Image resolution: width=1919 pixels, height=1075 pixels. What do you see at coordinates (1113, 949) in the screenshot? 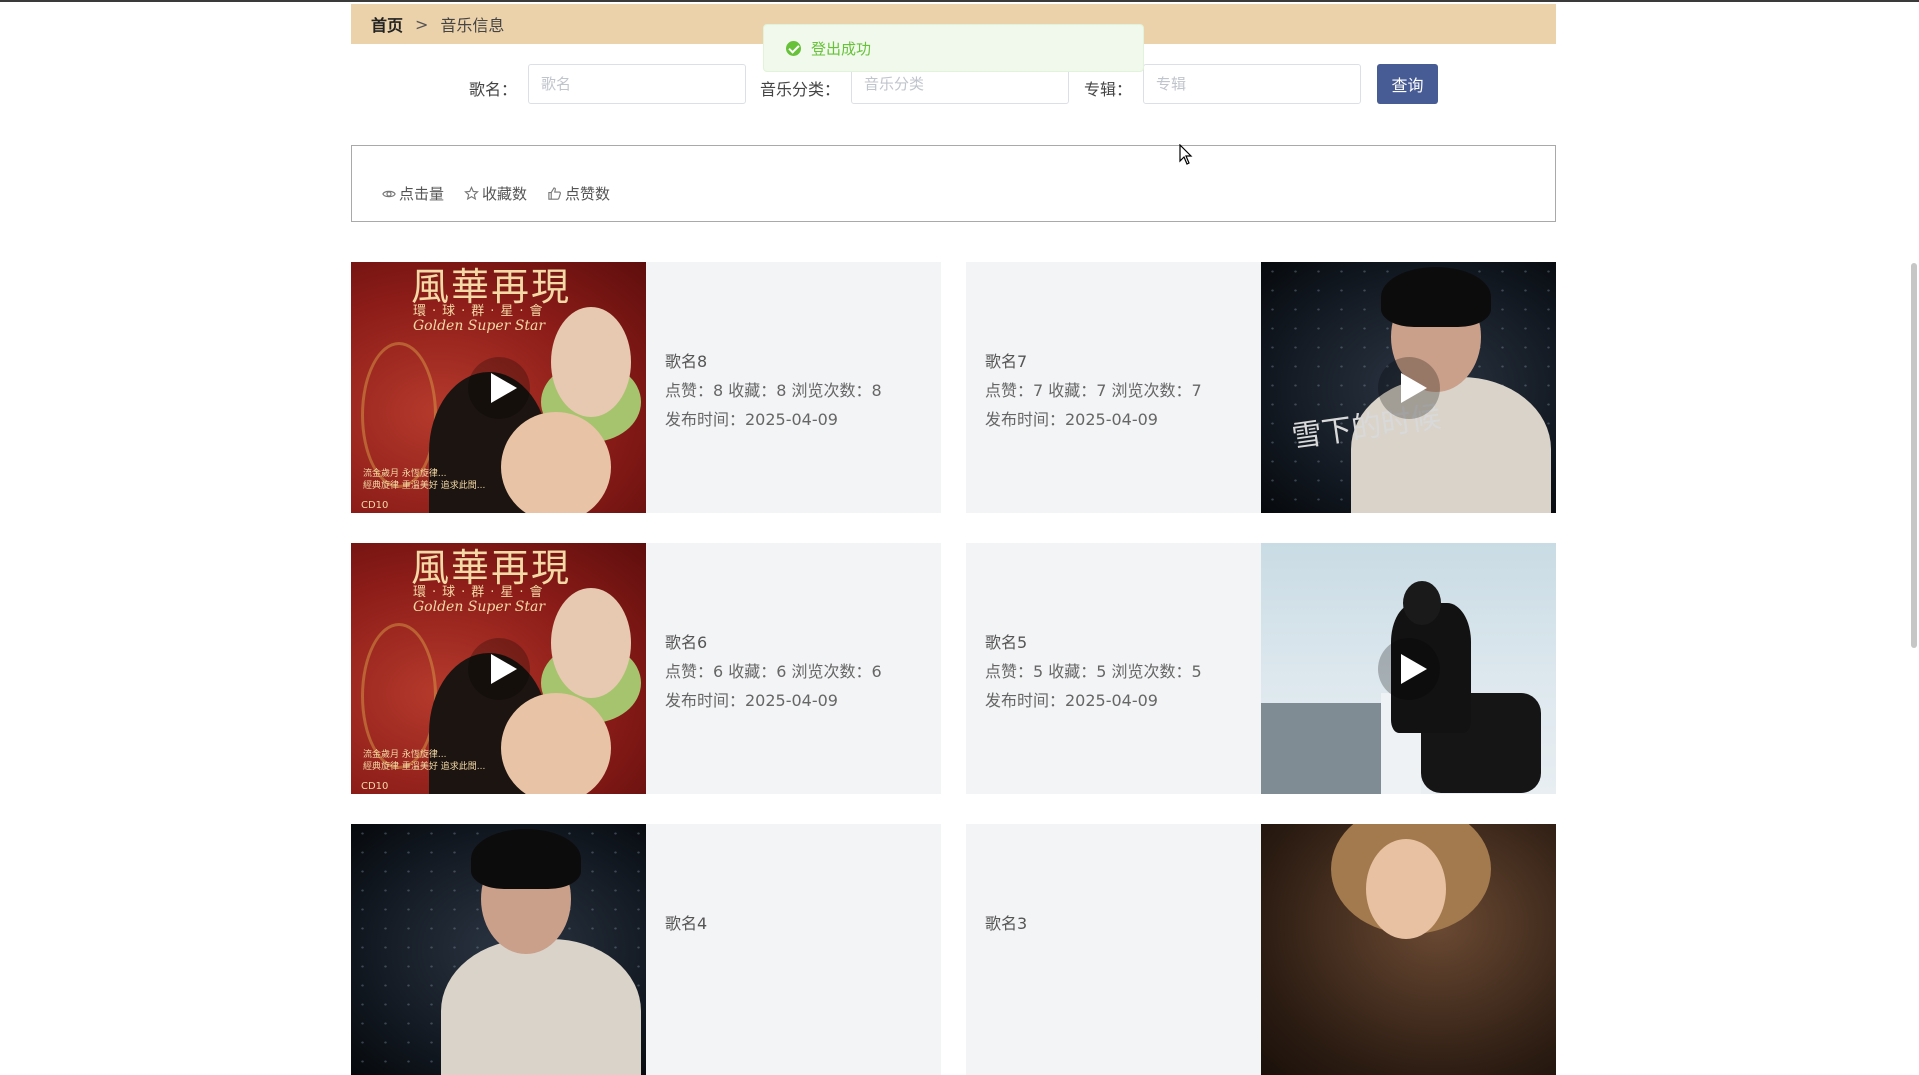
I see `song-info: 歌名3` at bounding box center [1113, 949].